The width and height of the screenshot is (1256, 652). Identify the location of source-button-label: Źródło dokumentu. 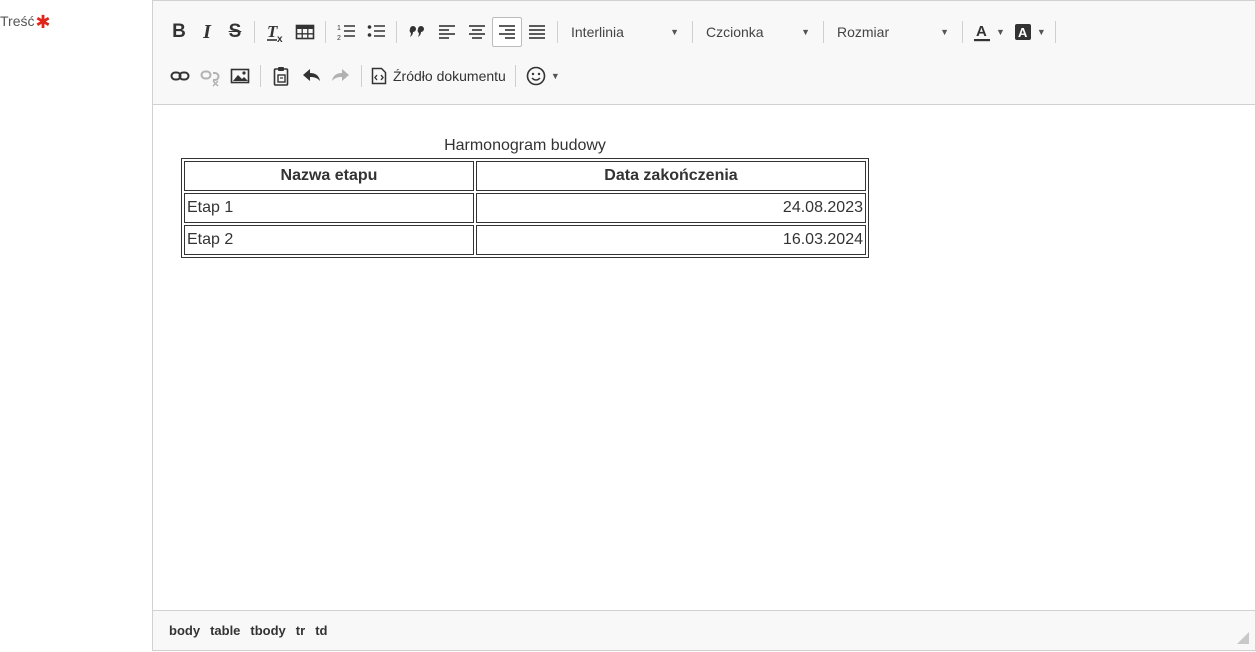
(449, 76).